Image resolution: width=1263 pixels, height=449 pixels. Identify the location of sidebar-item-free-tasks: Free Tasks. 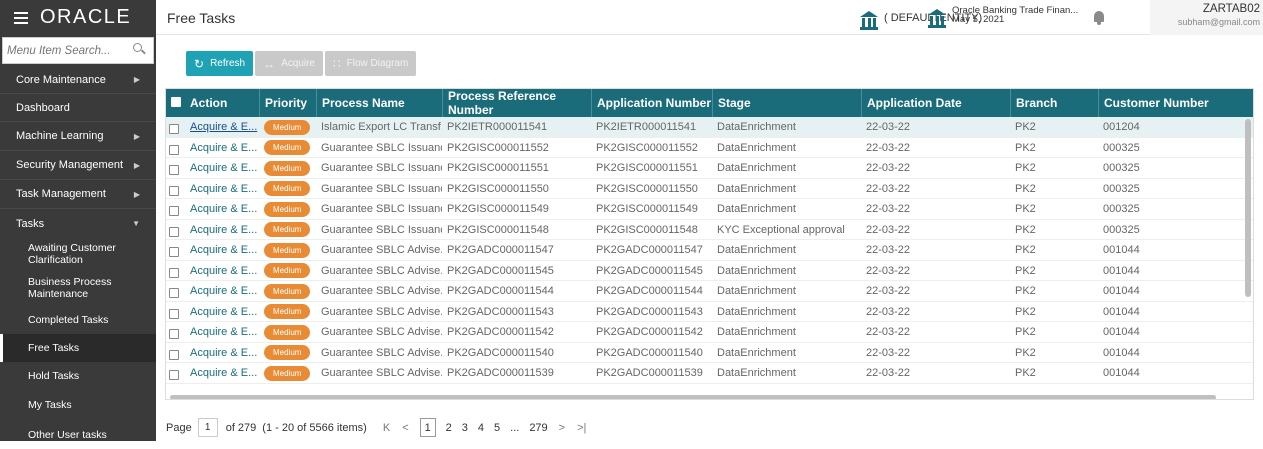
(78, 348).